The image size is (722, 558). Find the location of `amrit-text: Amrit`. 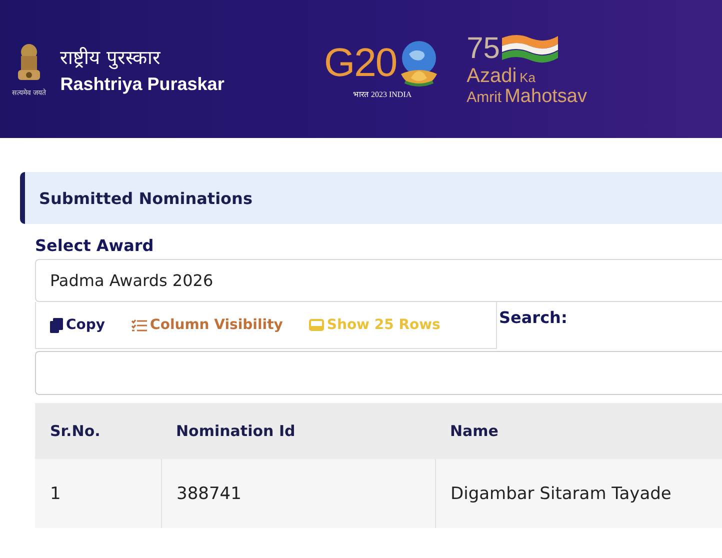

amrit-text: Amrit is located at coordinates (484, 98).